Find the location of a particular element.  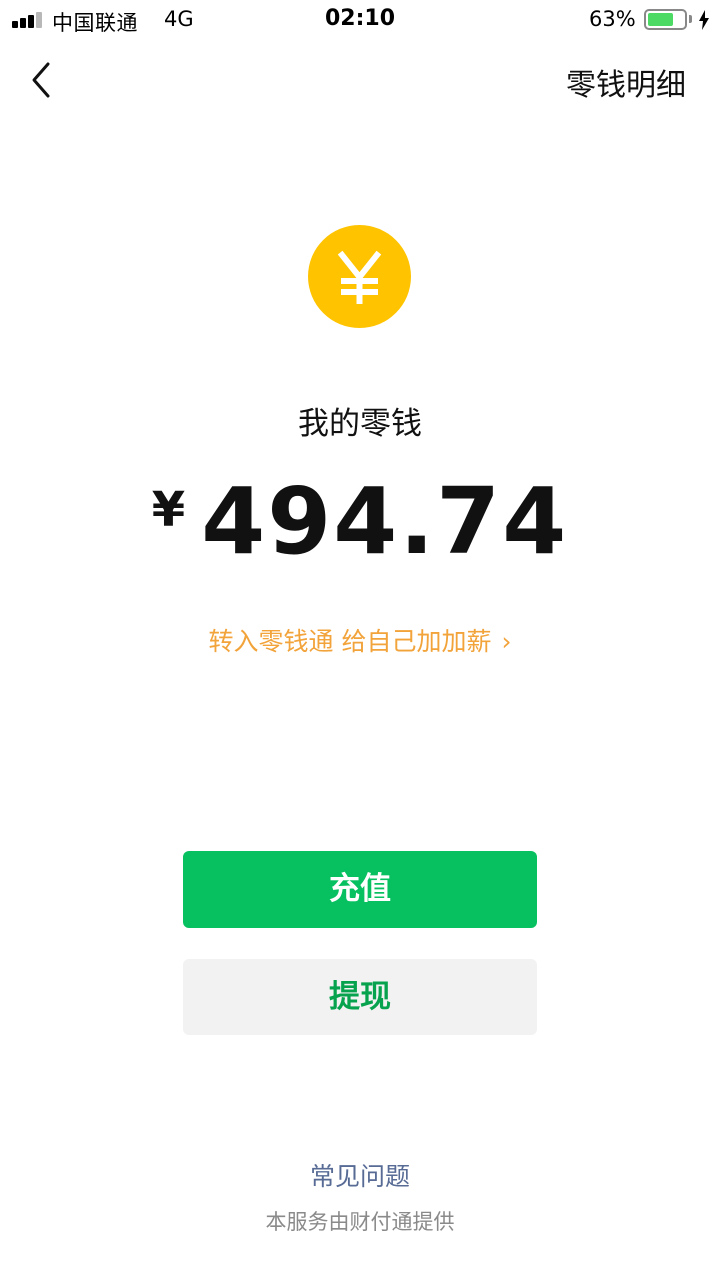

battery-icon is located at coordinates (665, 19).